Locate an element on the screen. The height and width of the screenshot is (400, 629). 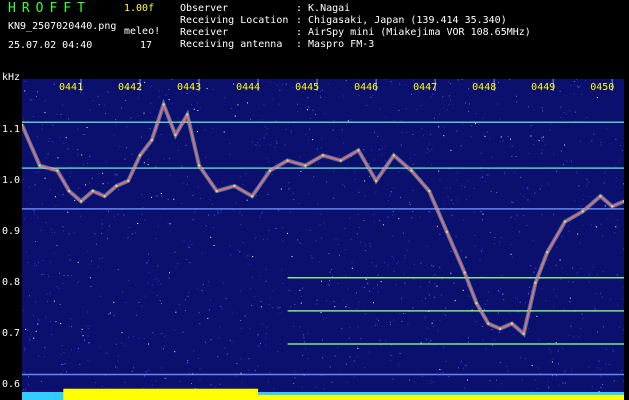
y-tick-1.0: 1.0 is located at coordinates (11, 180).